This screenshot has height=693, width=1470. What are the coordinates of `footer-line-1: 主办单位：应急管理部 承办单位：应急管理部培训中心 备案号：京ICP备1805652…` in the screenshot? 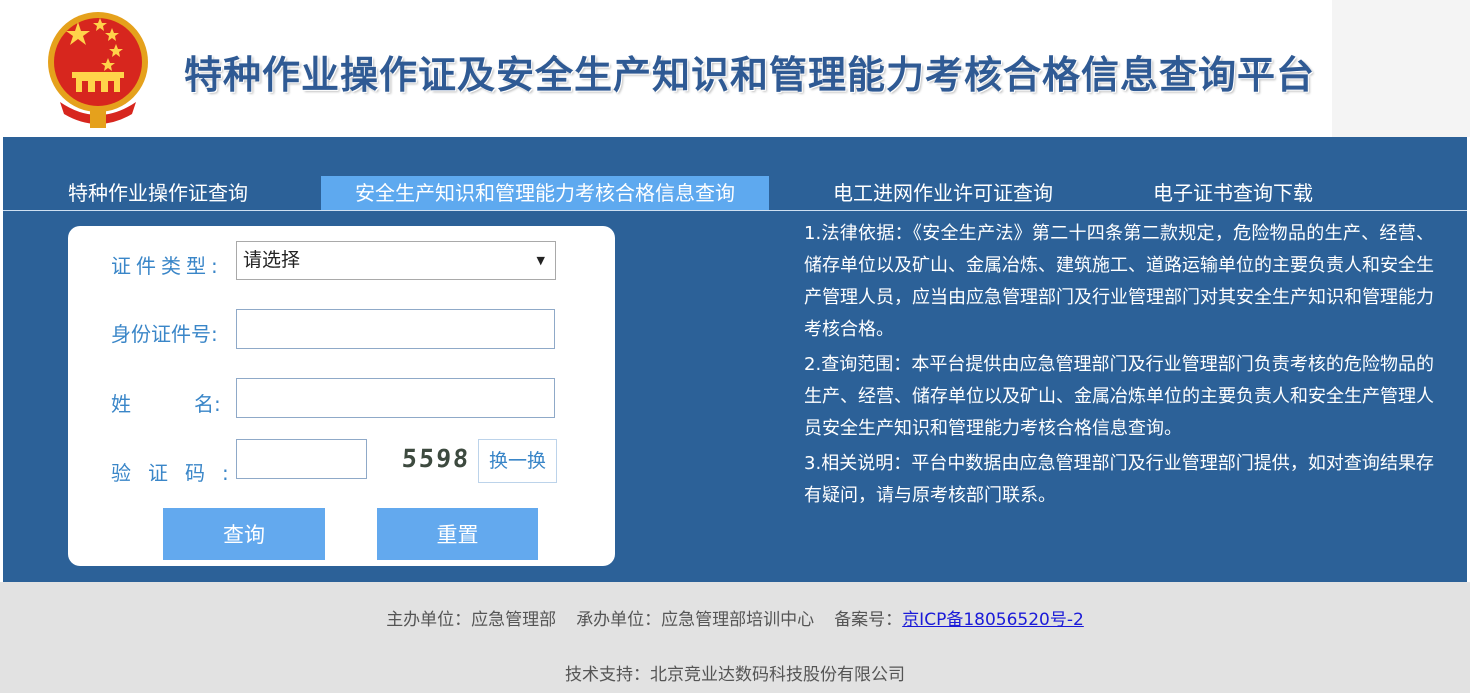 It's located at (735, 617).